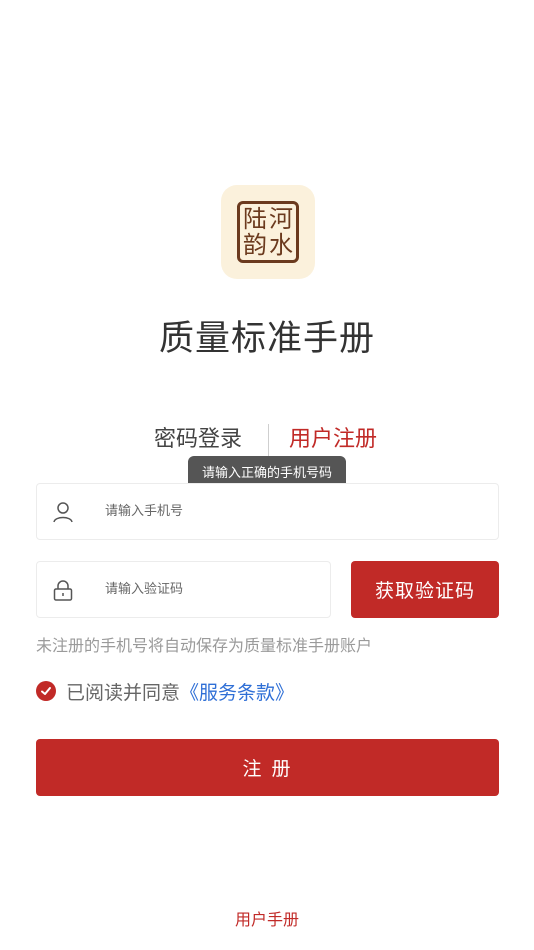 This screenshot has height=950, width=534. I want to click on tab-divider, so click(268, 440).